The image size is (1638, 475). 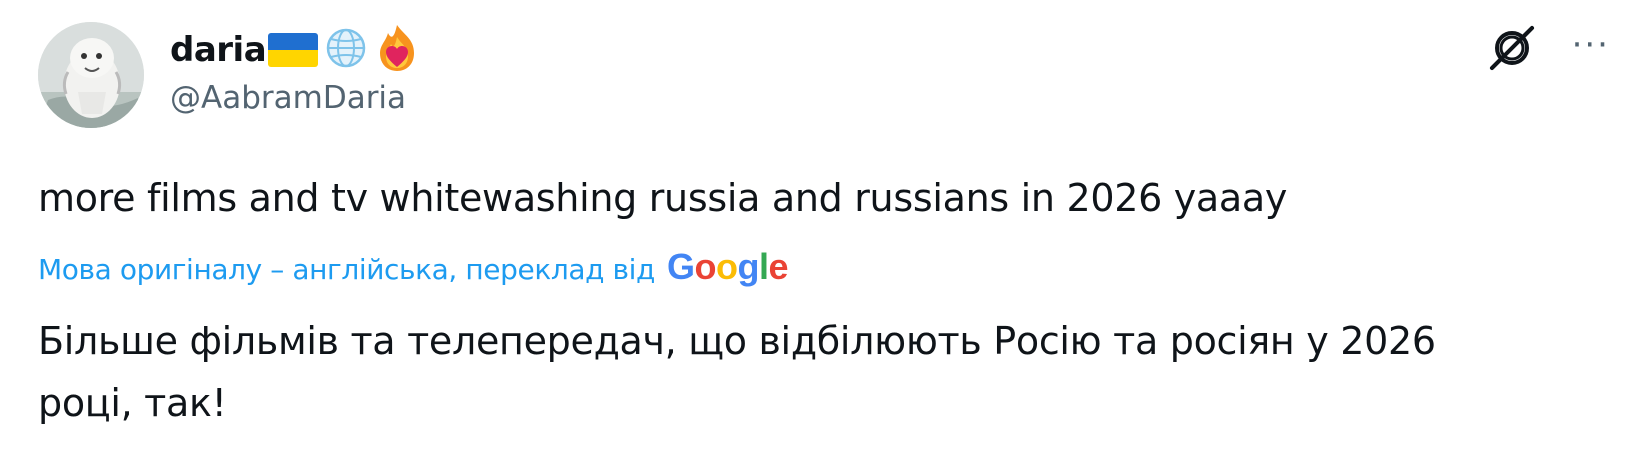 I want to click on avatar-image, so click(x=91, y=75).